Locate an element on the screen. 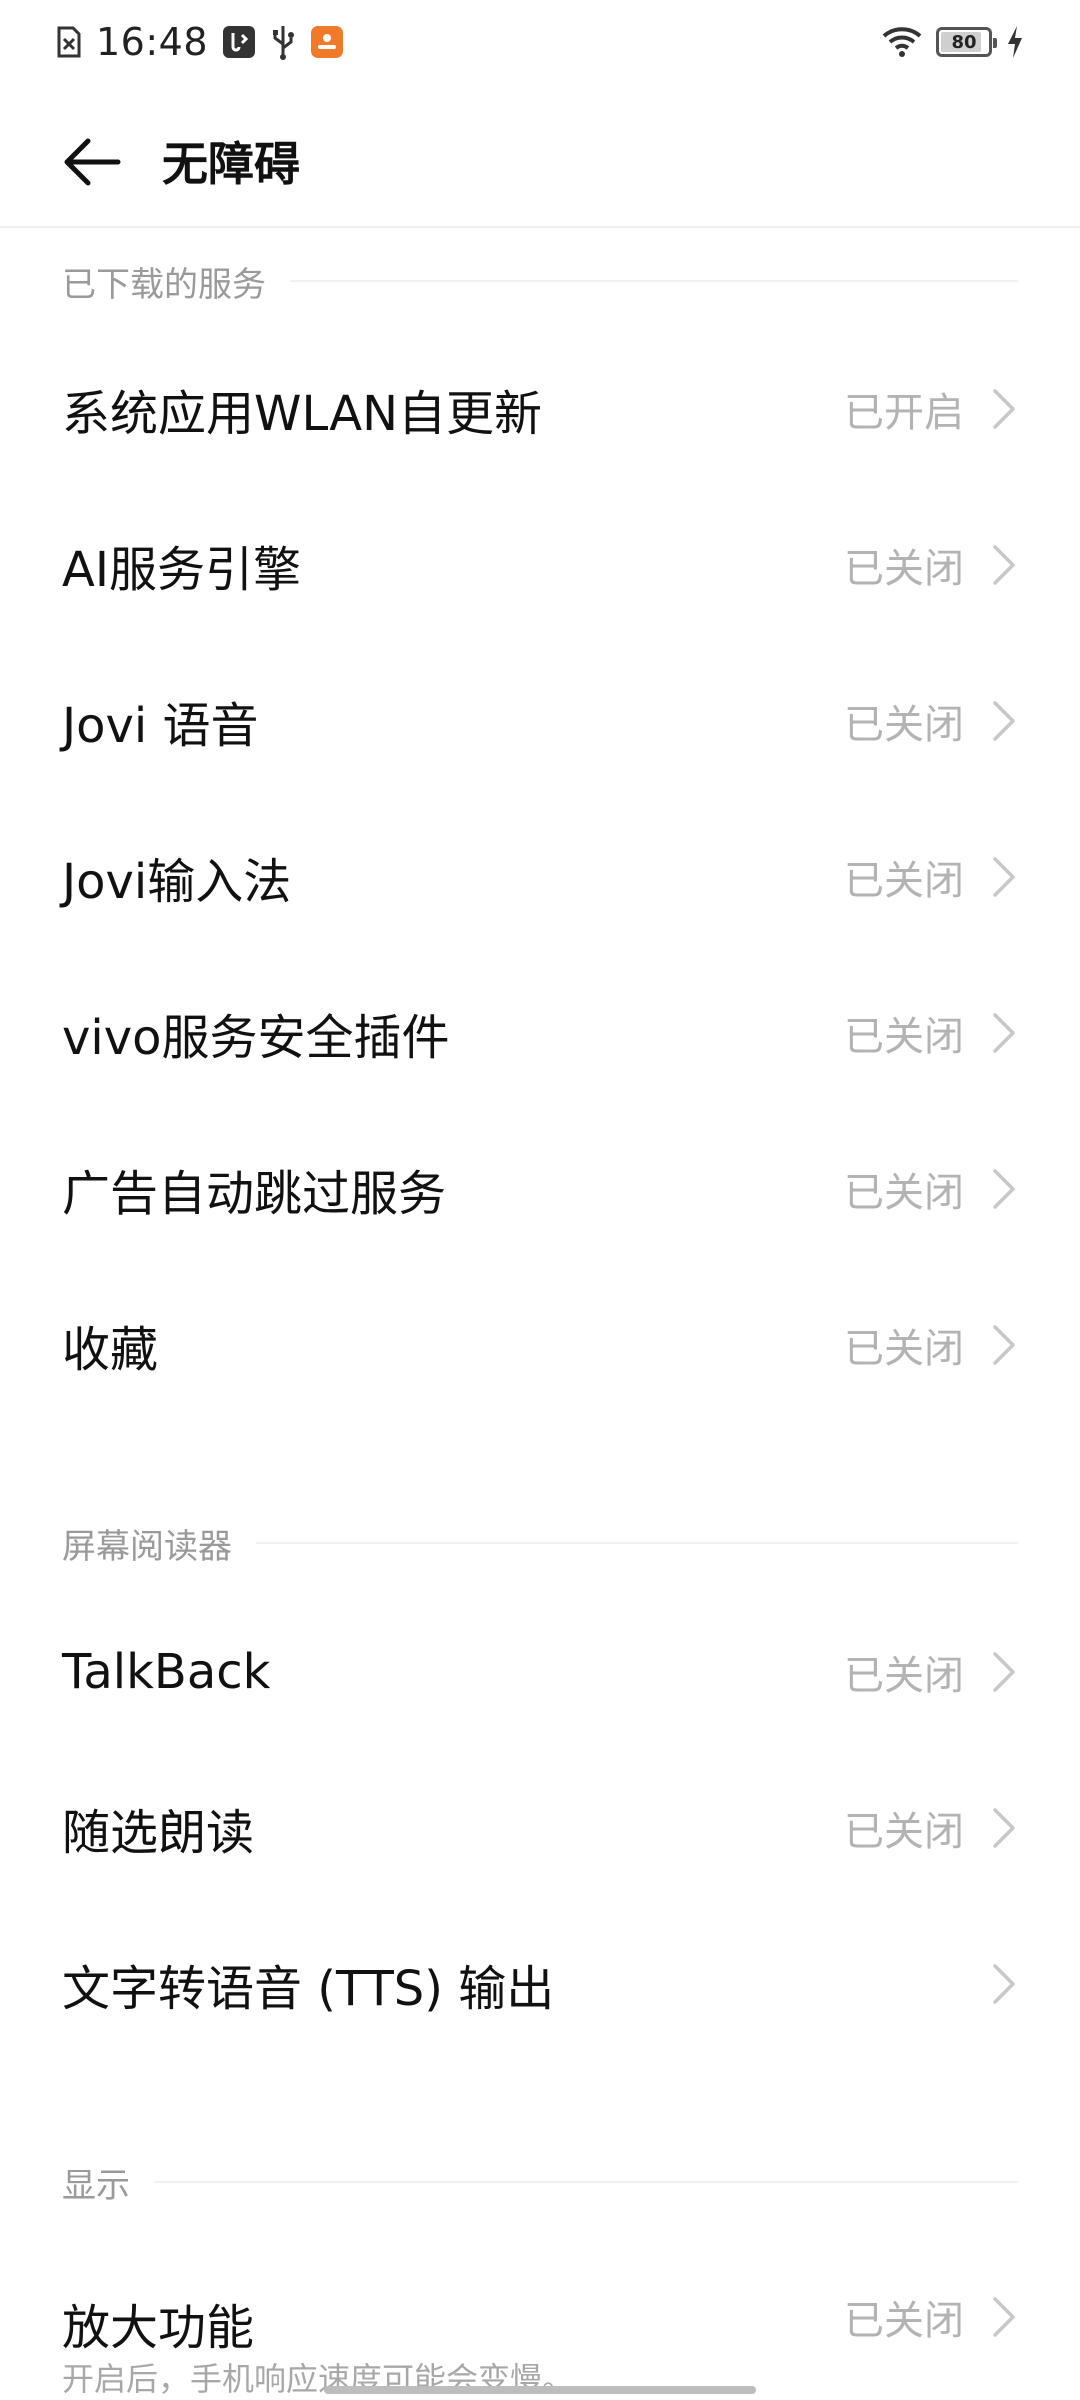 This screenshot has height=2400, width=1080. list-item-magnification: 放大功能 开启后，手机响应速度可能会变慢。 已关闭 is located at coordinates (540, 2316).